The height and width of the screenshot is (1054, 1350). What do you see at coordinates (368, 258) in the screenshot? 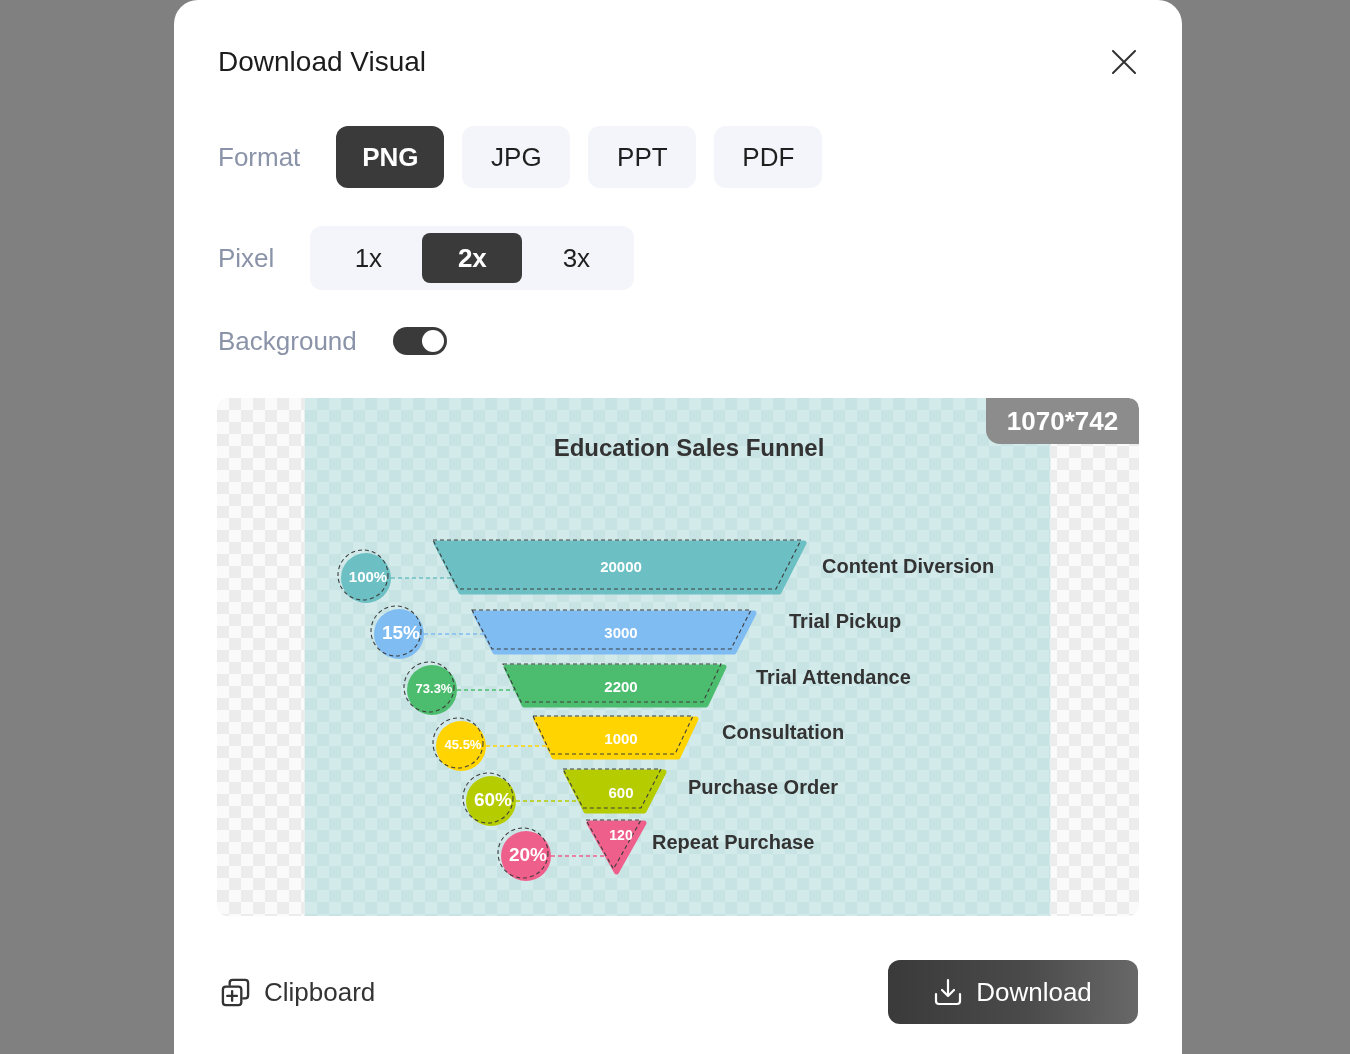
I see `pixel-option: 1x` at bounding box center [368, 258].